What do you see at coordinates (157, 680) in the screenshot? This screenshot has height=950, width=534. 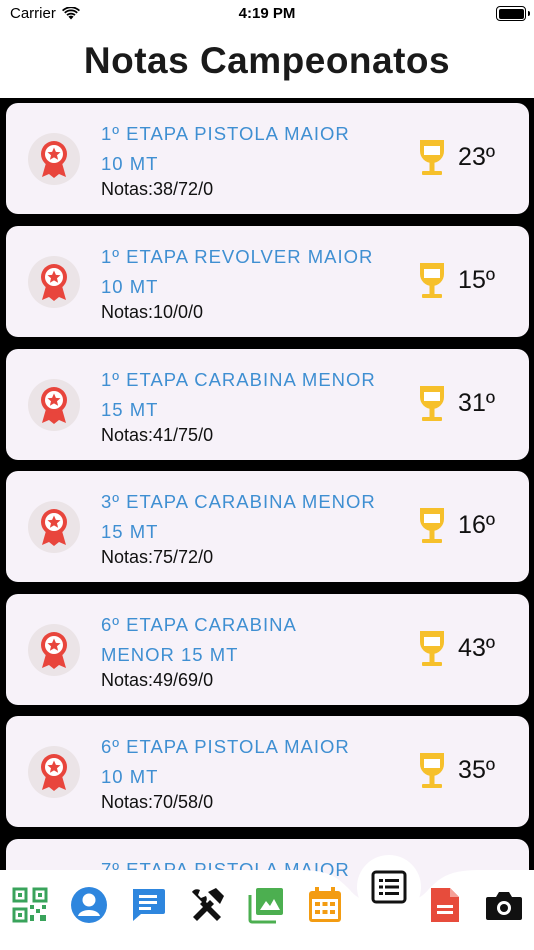 I see `card-notes: Notas:49/69/0` at bounding box center [157, 680].